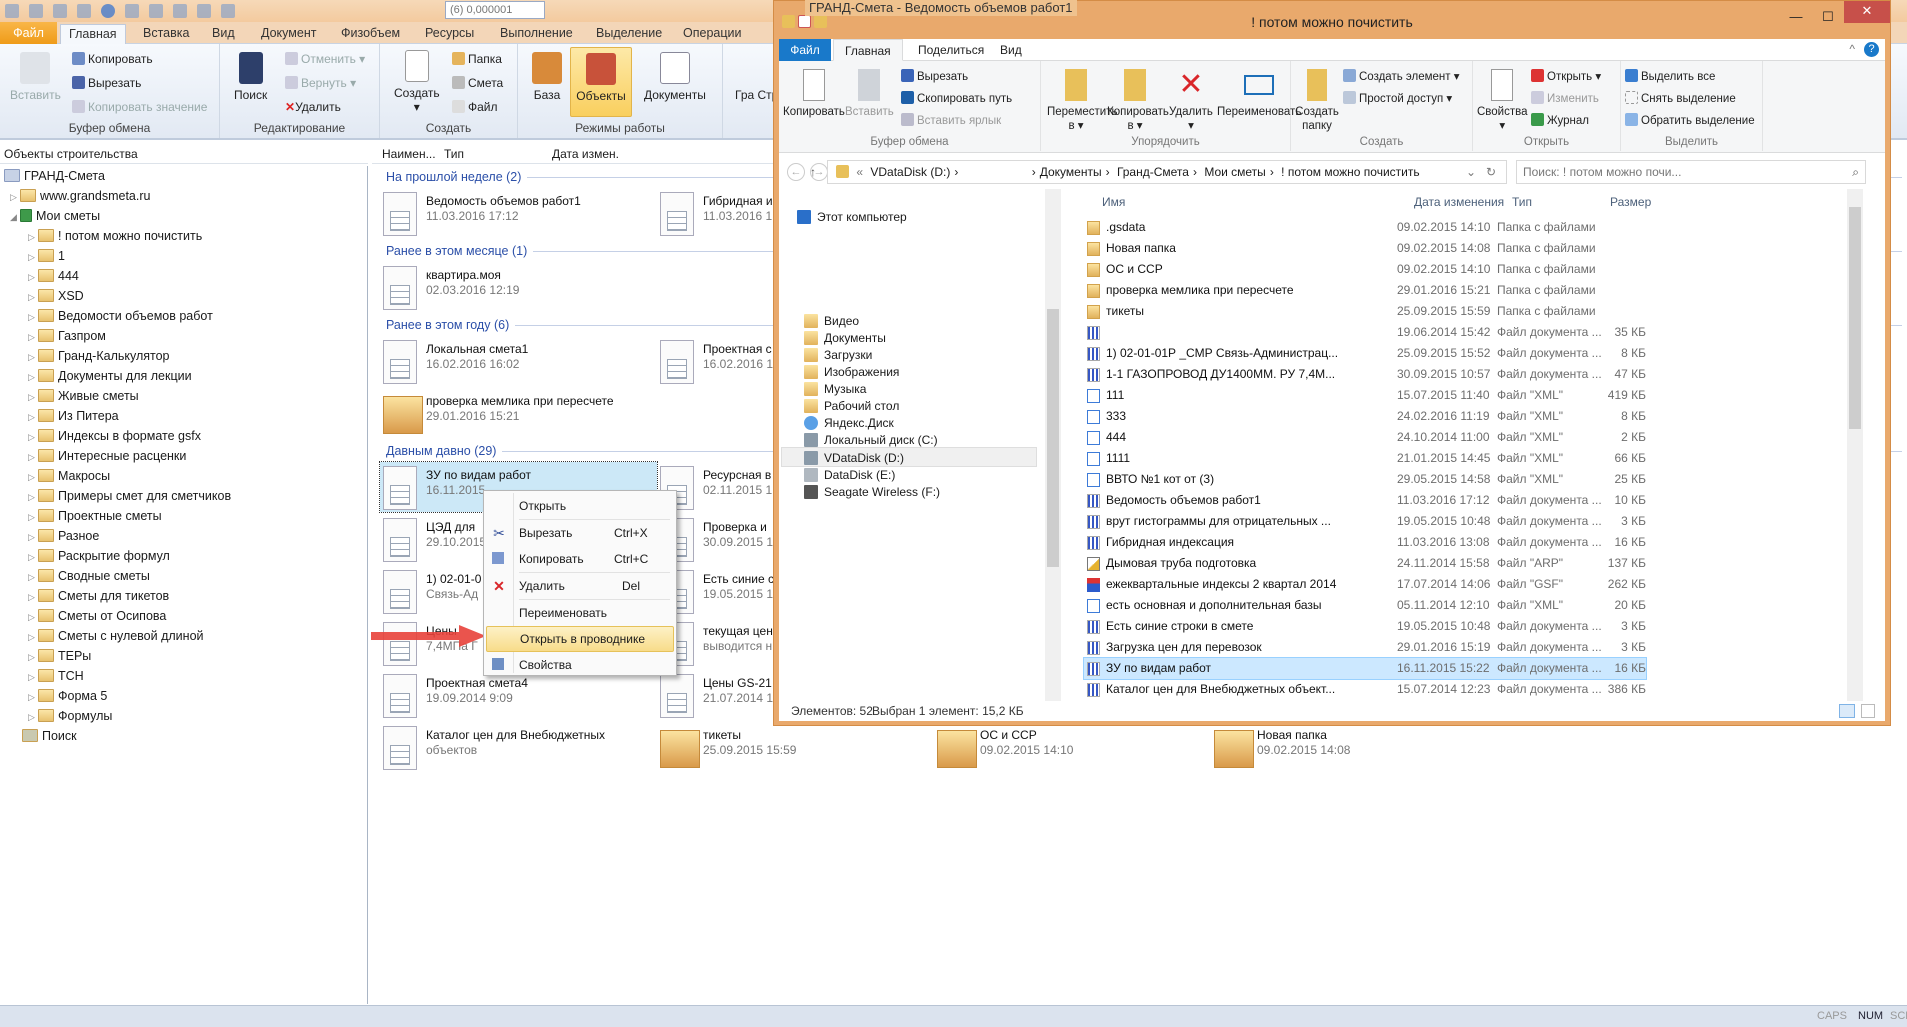 This screenshot has width=1907, height=1027. What do you see at coordinates (1796, 18) in the screenshot?
I see `minimize-button: —` at bounding box center [1796, 18].